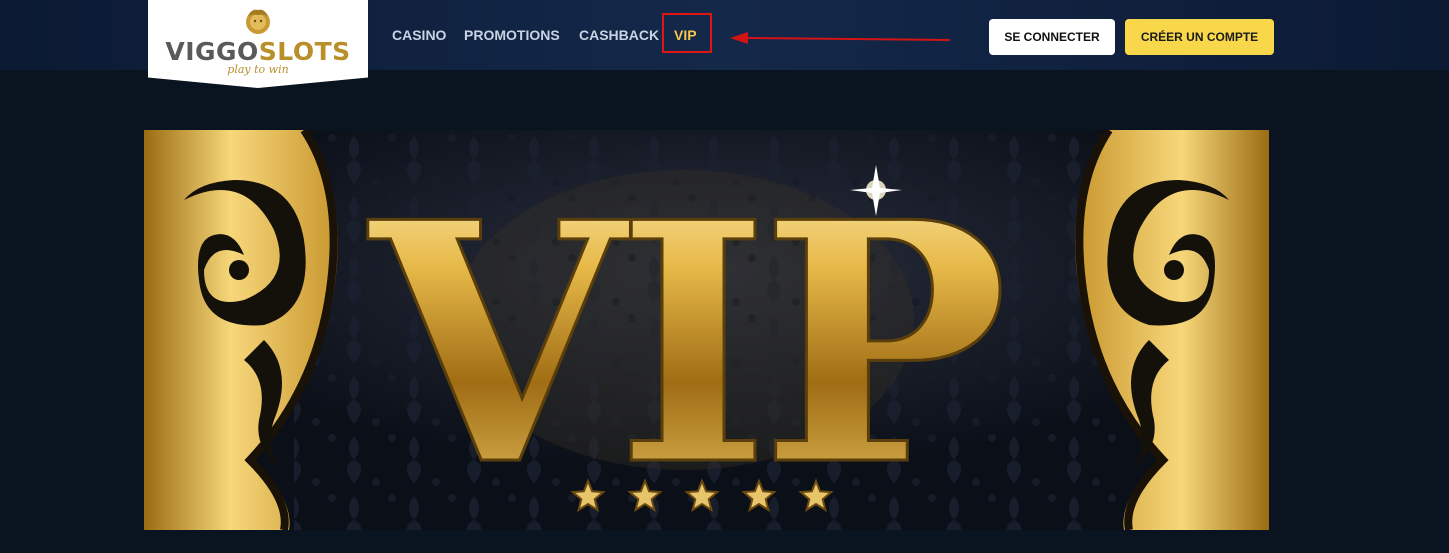 The image size is (1449, 553). Describe the element at coordinates (840, 38) in the screenshot. I see `pointer-arrow-icon` at that location.